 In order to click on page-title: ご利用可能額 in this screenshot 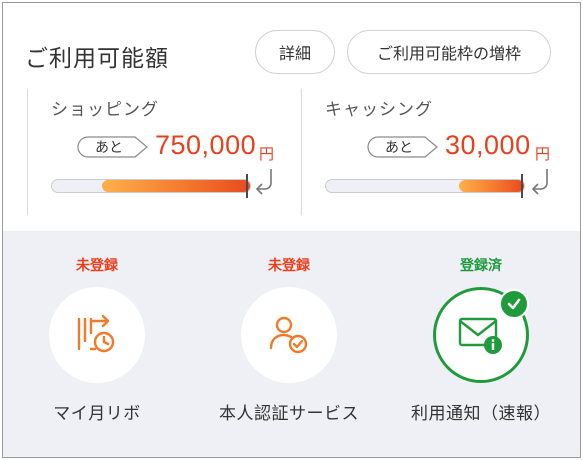, I will do `click(97, 59)`.